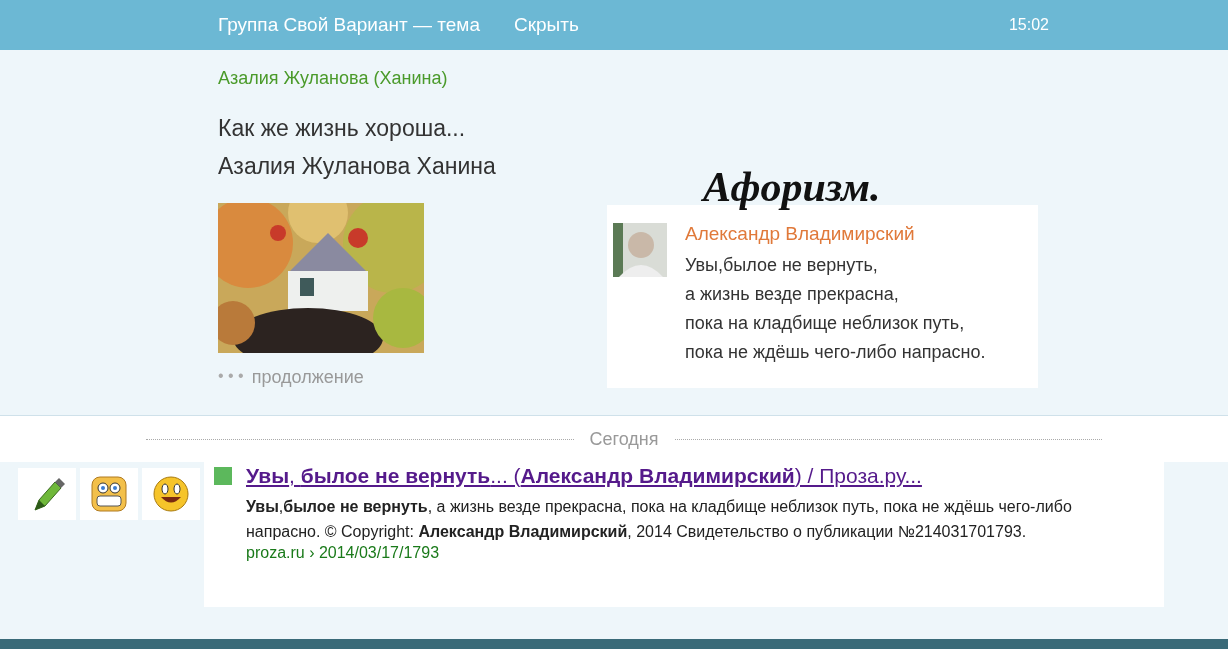  I want to click on grinning-face-icon, so click(109, 494).